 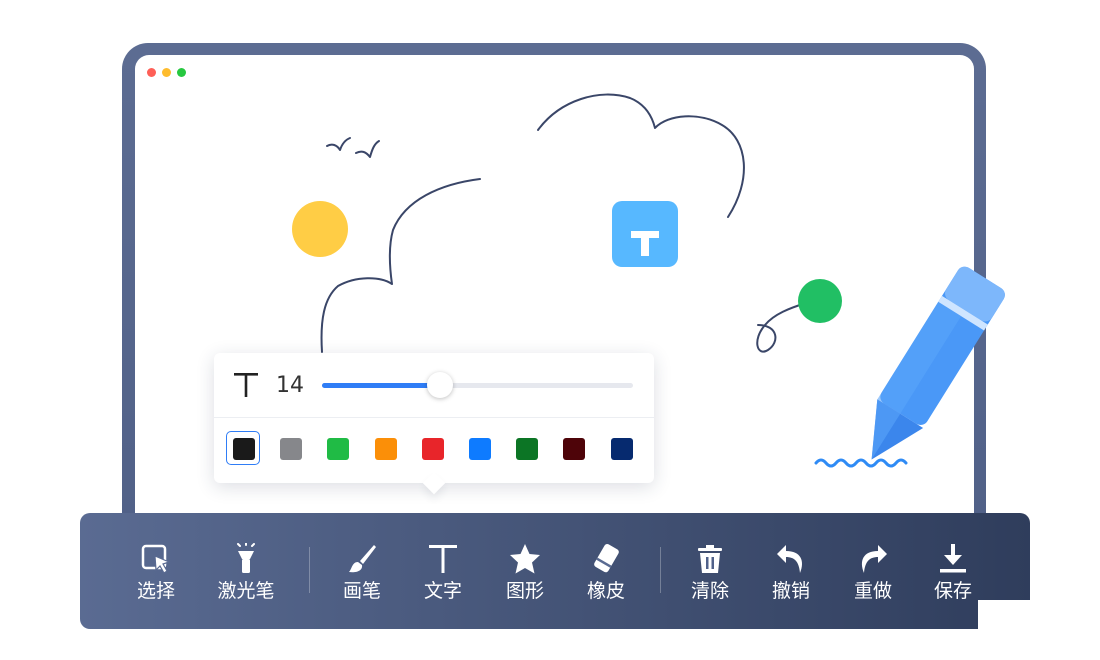 What do you see at coordinates (381, 385) in the screenshot?
I see `slider-fill` at bounding box center [381, 385].